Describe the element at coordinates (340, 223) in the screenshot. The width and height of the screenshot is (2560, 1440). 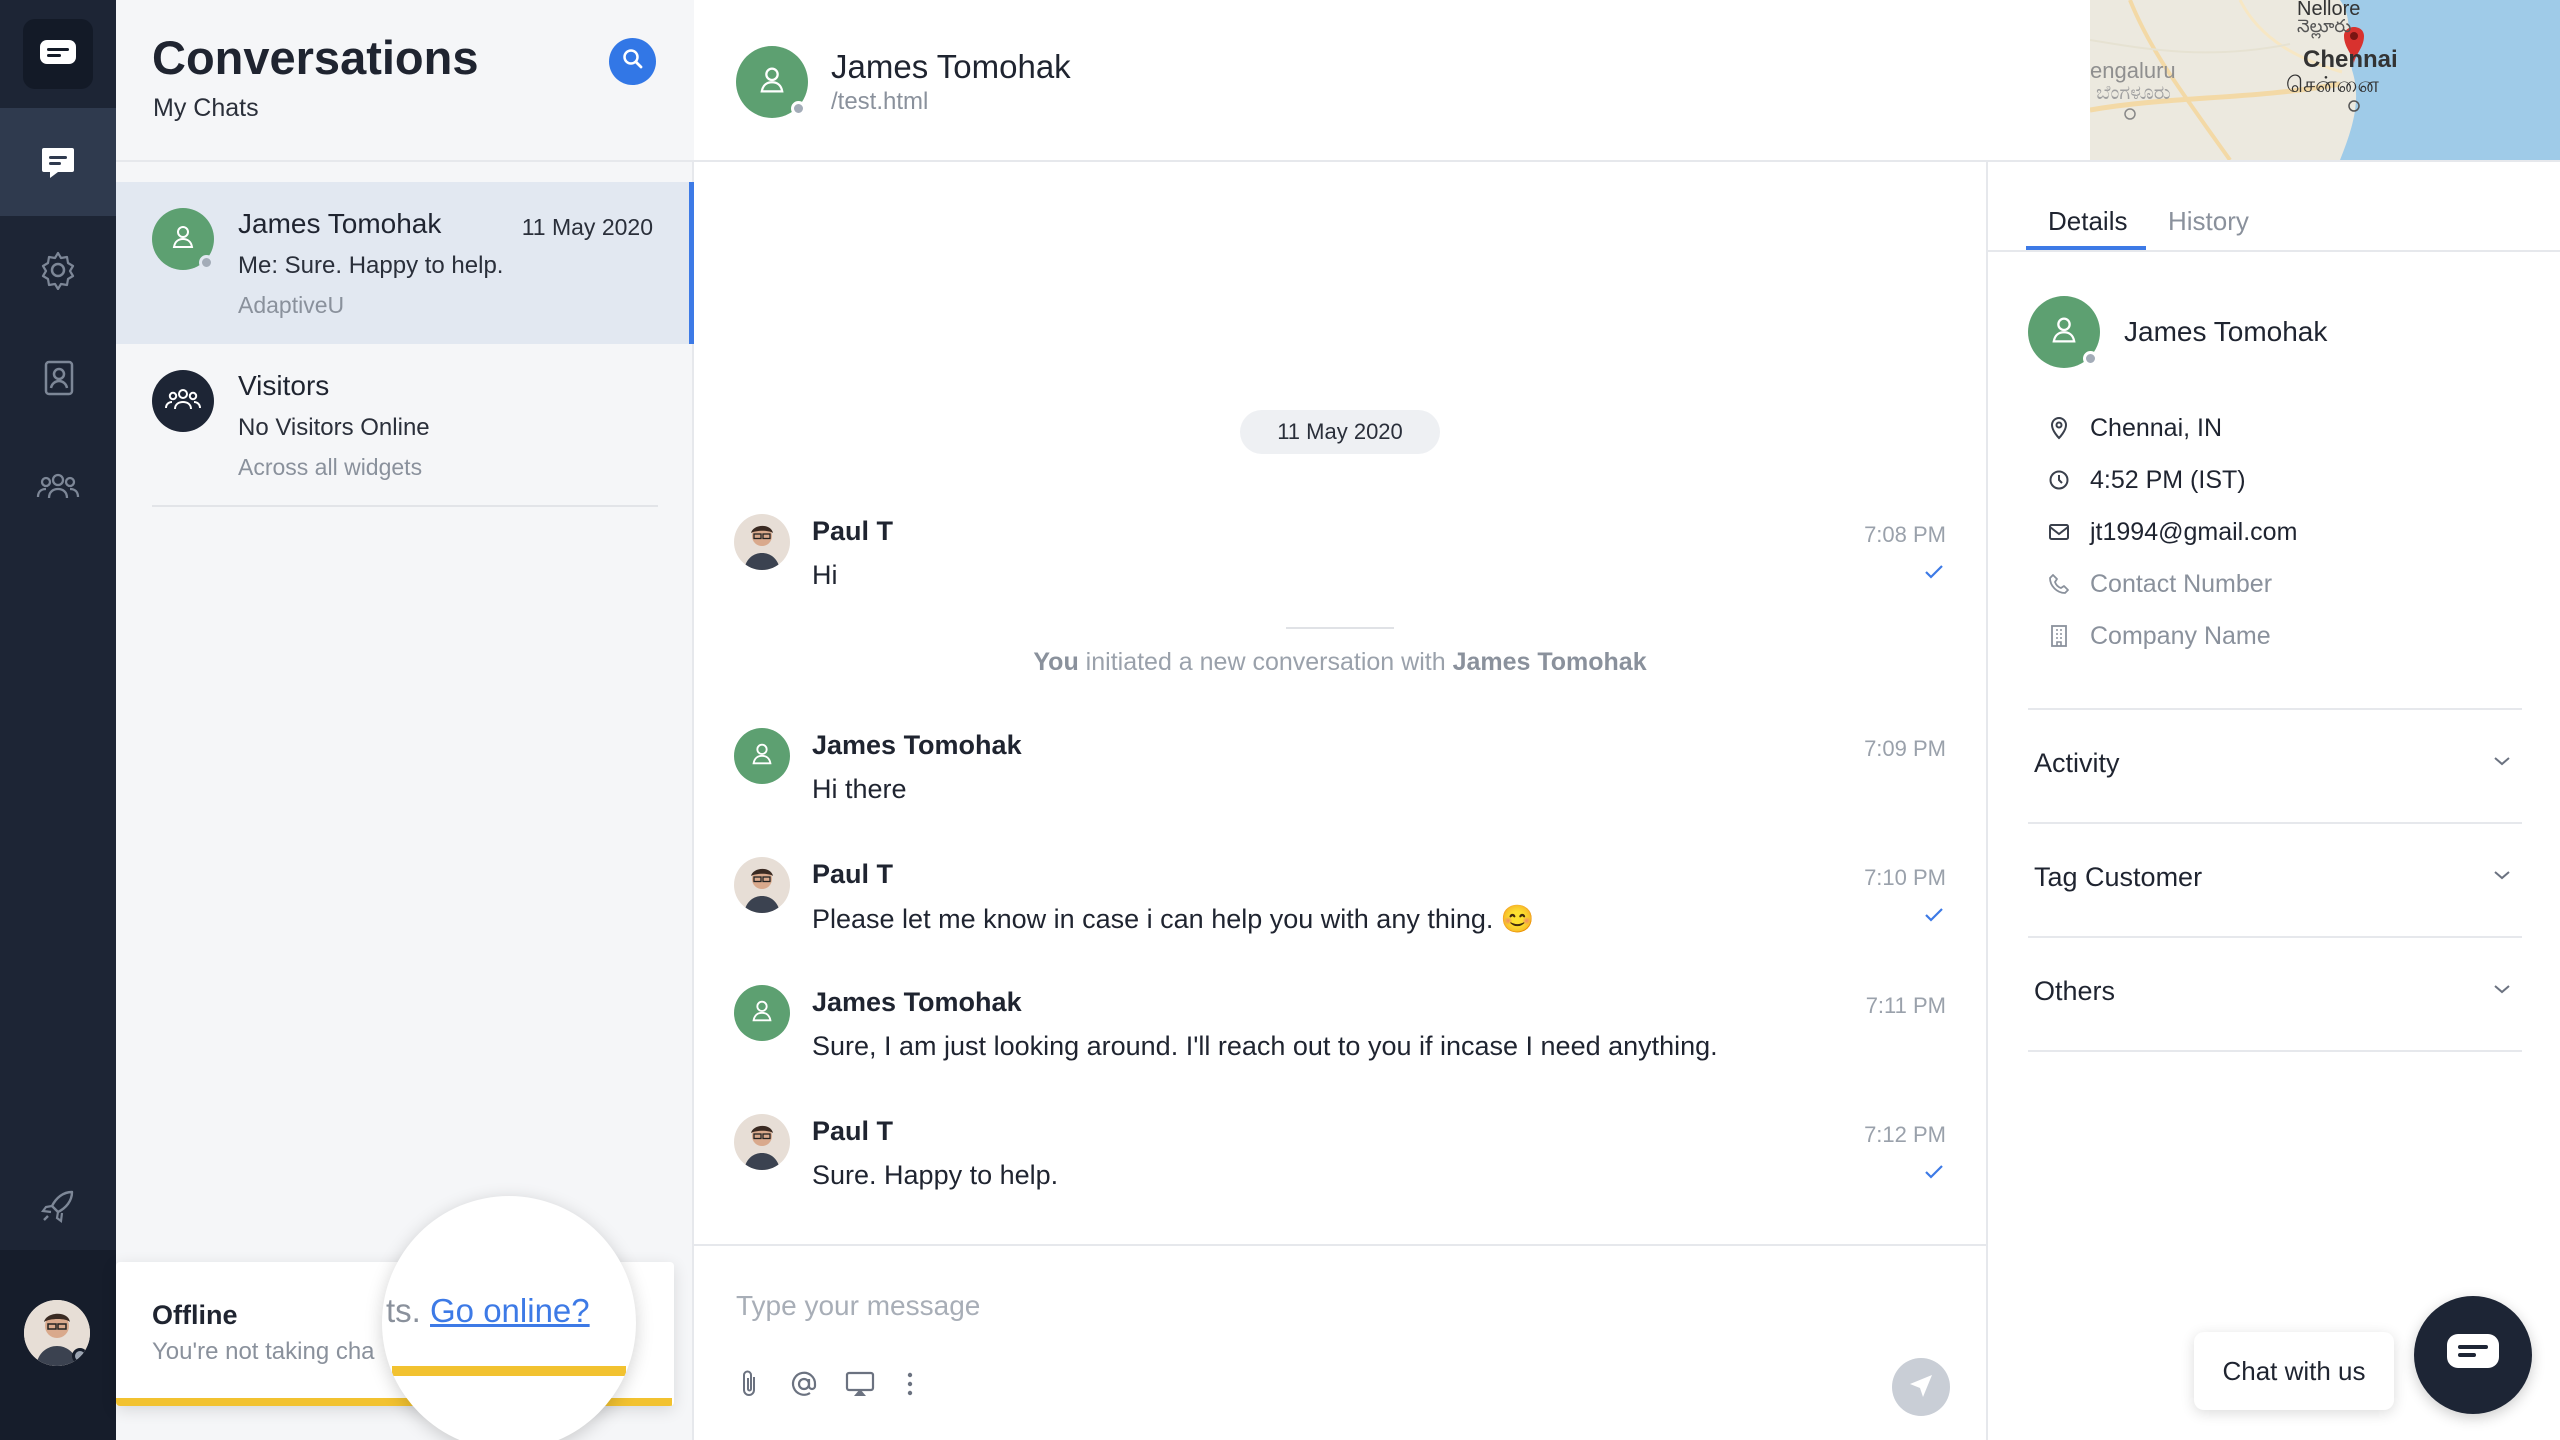
I see `conversation-name: James Tomohak` at that location.